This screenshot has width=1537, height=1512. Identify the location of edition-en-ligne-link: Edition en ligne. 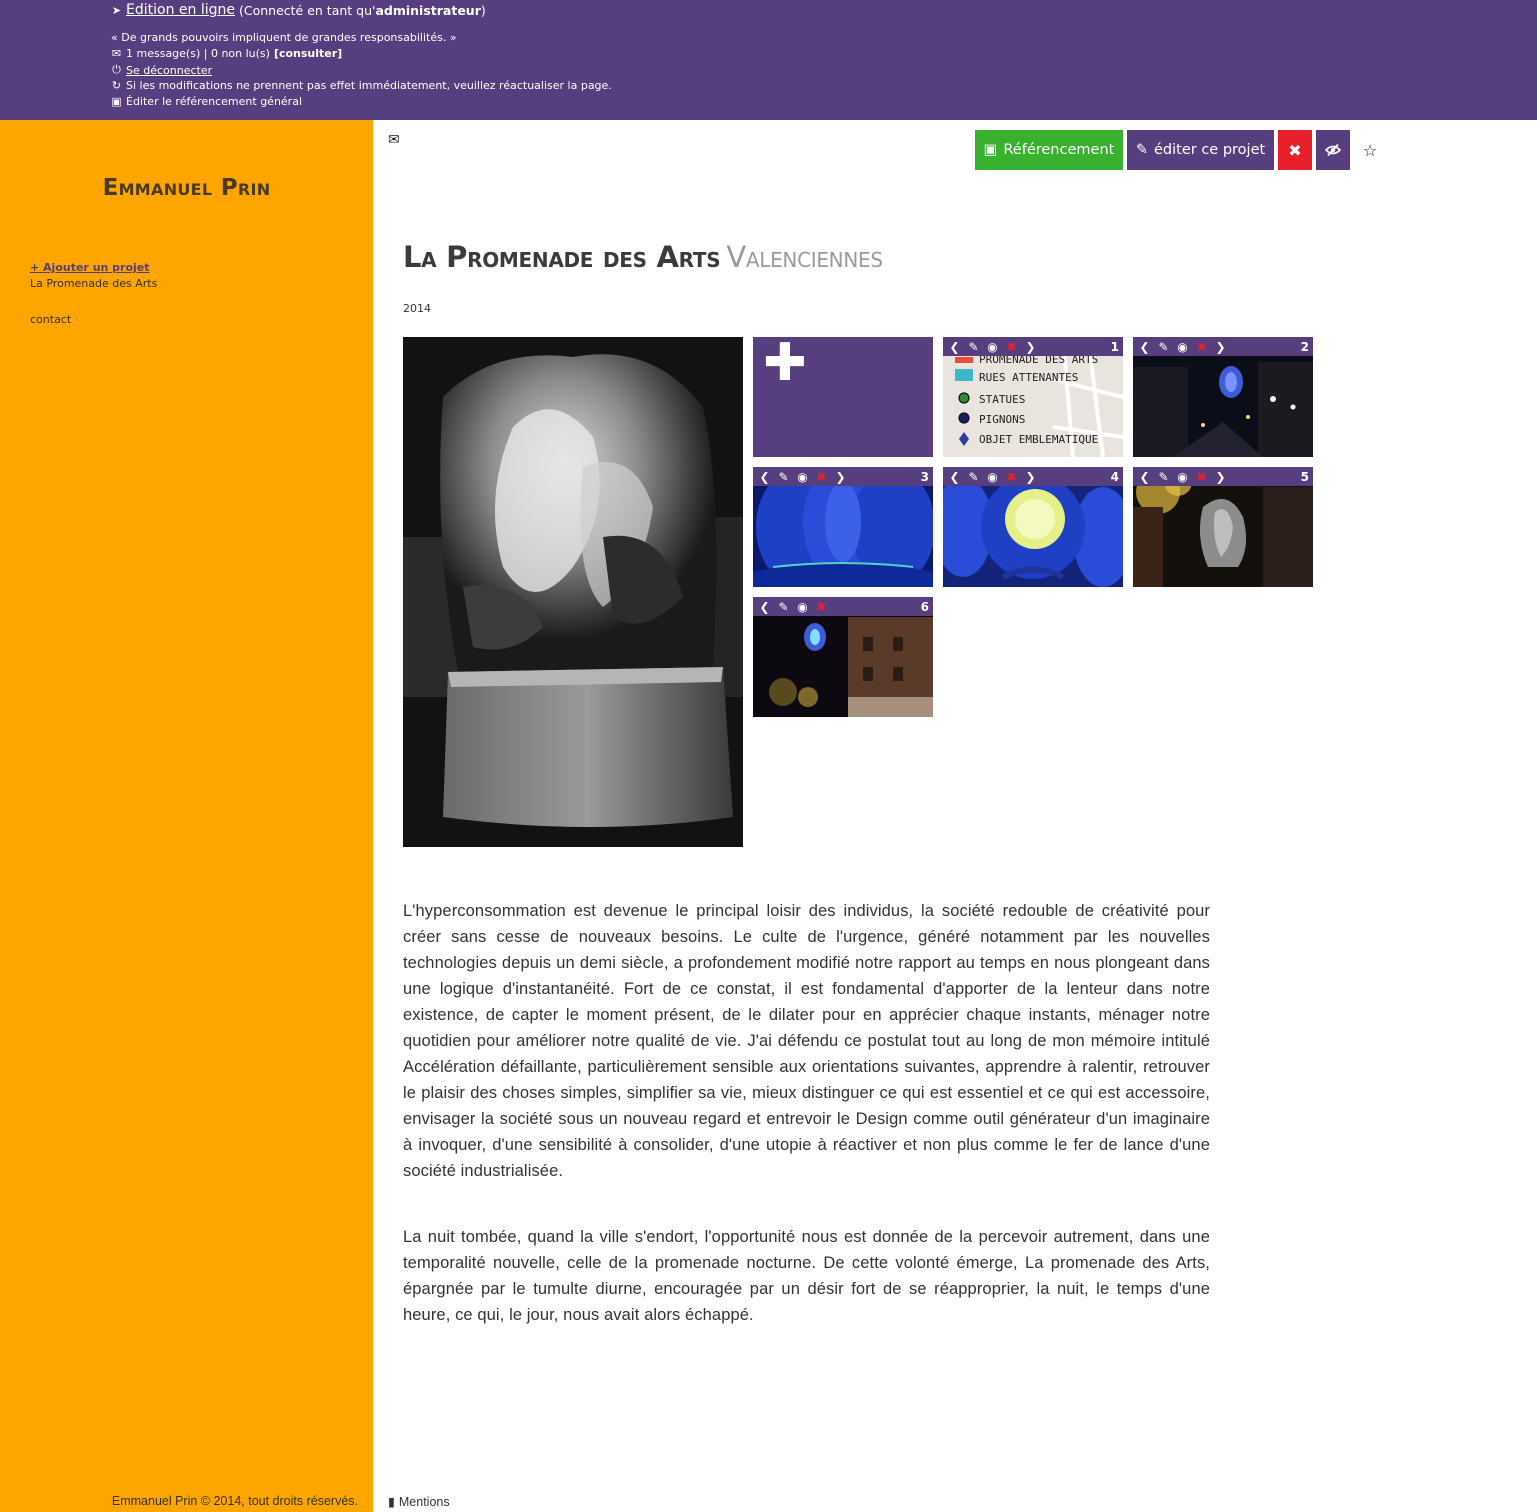
(180, 10).